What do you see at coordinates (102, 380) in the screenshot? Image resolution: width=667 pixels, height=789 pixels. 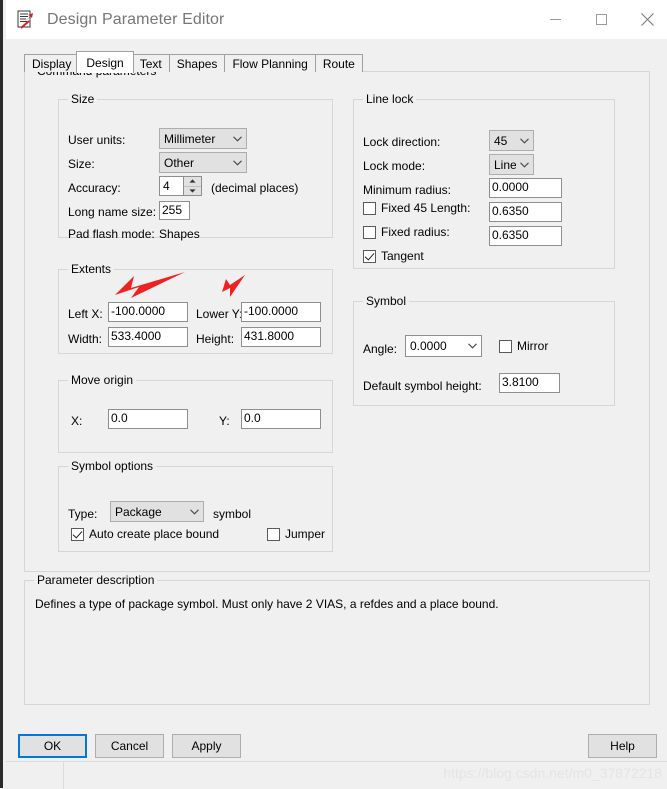 I see `move-origin-group-title: Move origin` at bounding box center [102, 380].